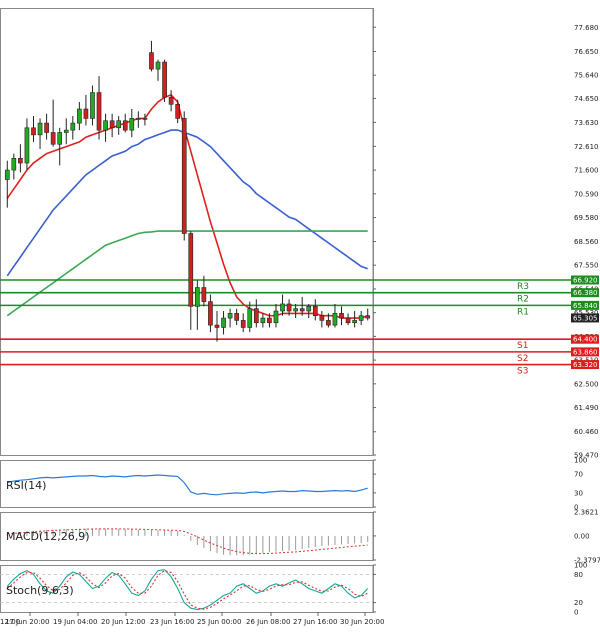  I want to click on level-badge-text-s3: 63.320, so click(585, 365).